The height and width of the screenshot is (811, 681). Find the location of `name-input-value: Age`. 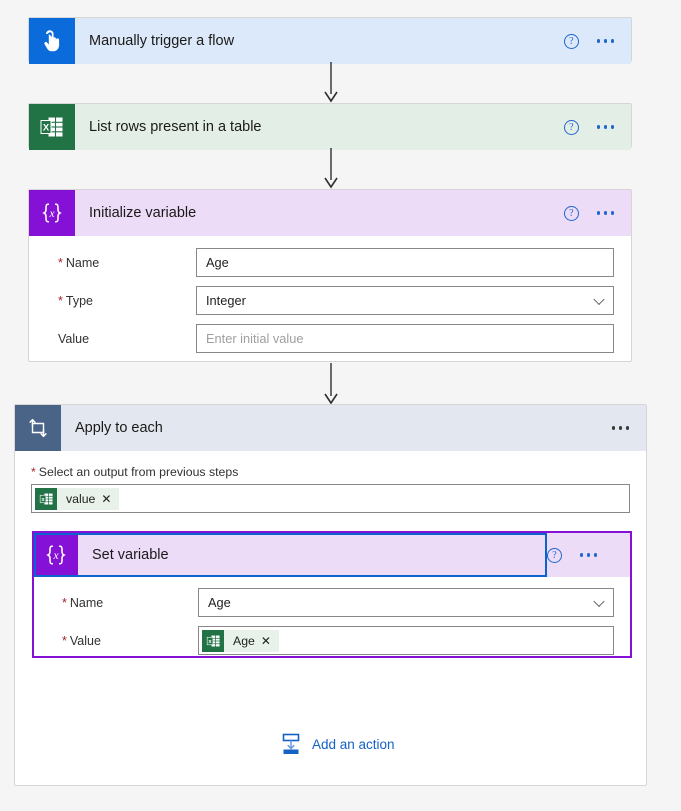

name-input-value: Age is located at coordinates (217, 262).